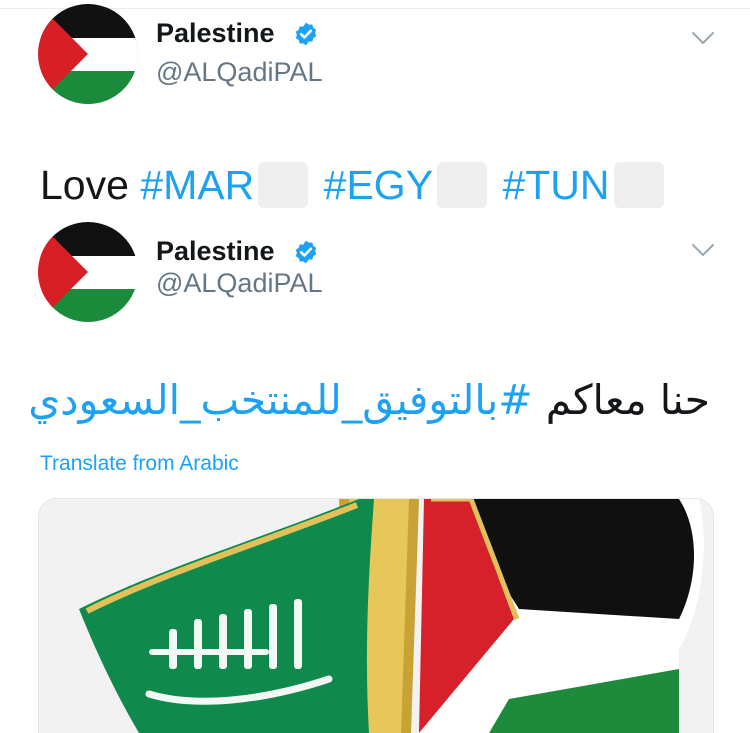  Describe the element at coordinates (197, 185) in the screenshot. I see `hashtag-mar: #MAR` at that location.